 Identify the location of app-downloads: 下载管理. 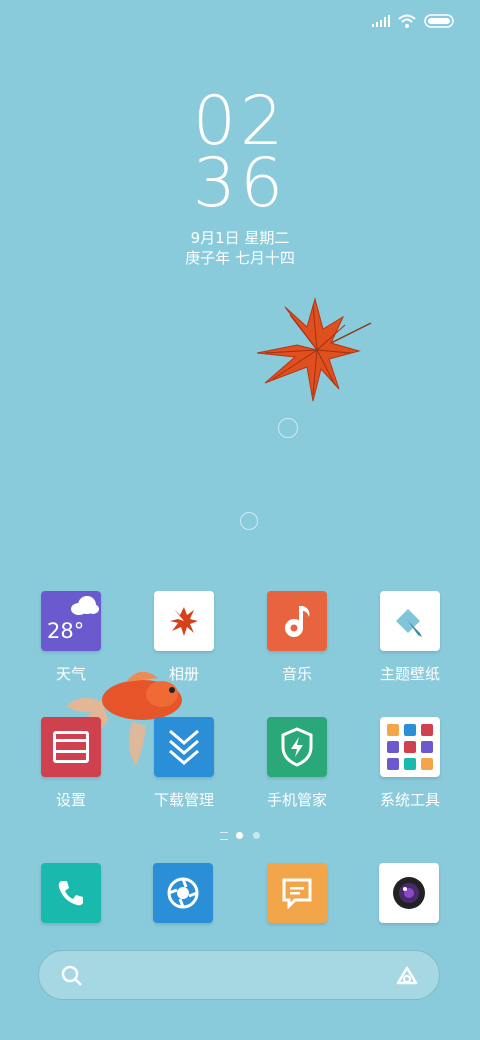
(184, 763).